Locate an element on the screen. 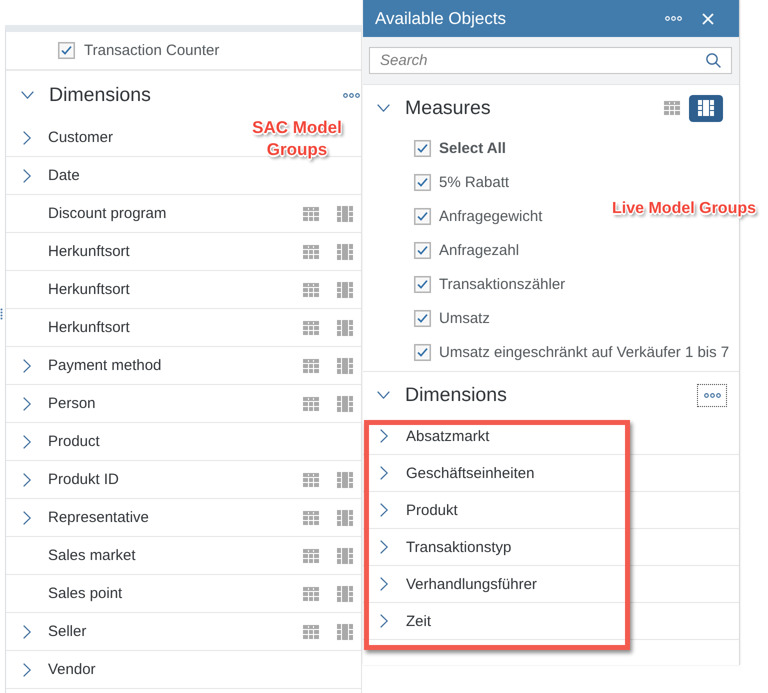  table-icon is located at coordinates (672, 108).